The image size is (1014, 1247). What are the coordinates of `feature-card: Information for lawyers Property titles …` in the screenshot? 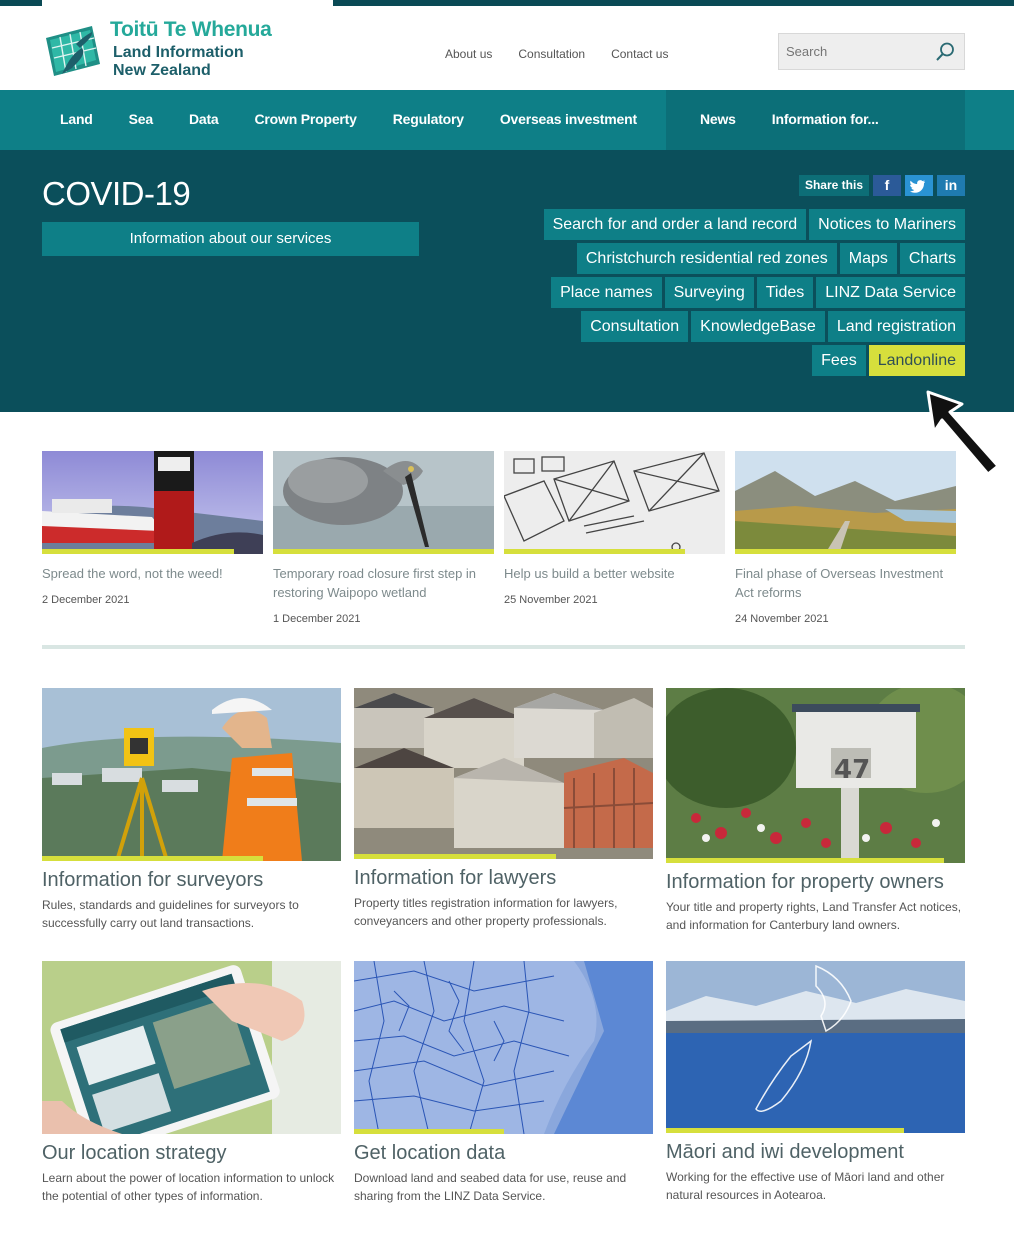 It's located at (503, 809).